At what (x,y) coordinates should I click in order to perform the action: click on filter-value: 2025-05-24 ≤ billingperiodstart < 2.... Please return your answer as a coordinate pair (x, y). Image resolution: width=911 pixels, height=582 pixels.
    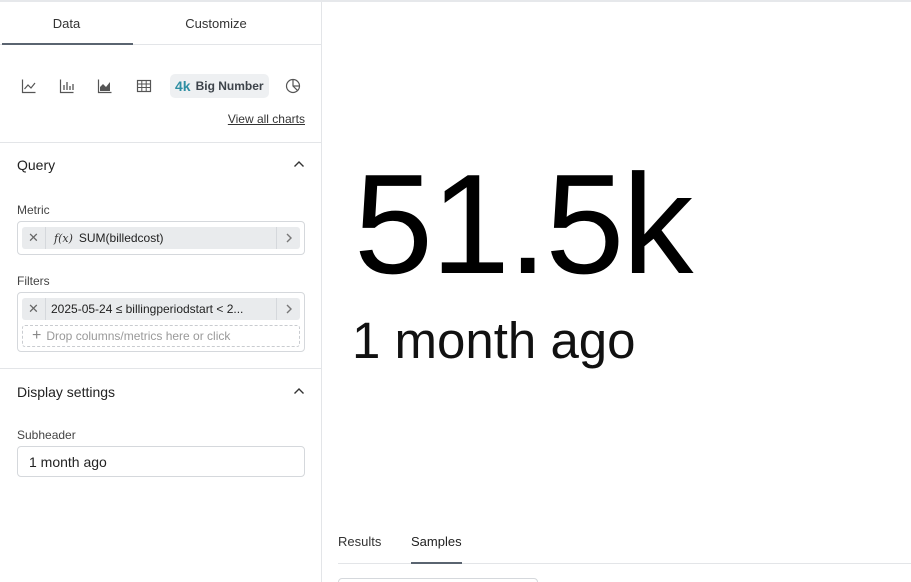
    Looking at the image, I should click on (147, 309).